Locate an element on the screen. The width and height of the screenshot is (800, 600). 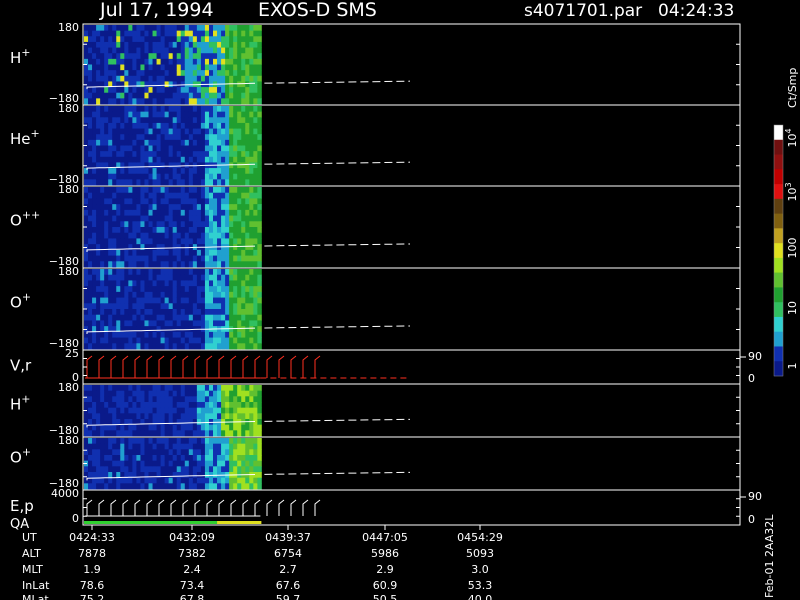
ephem-cell: 0432:09 is located at coordinates (192, 537).